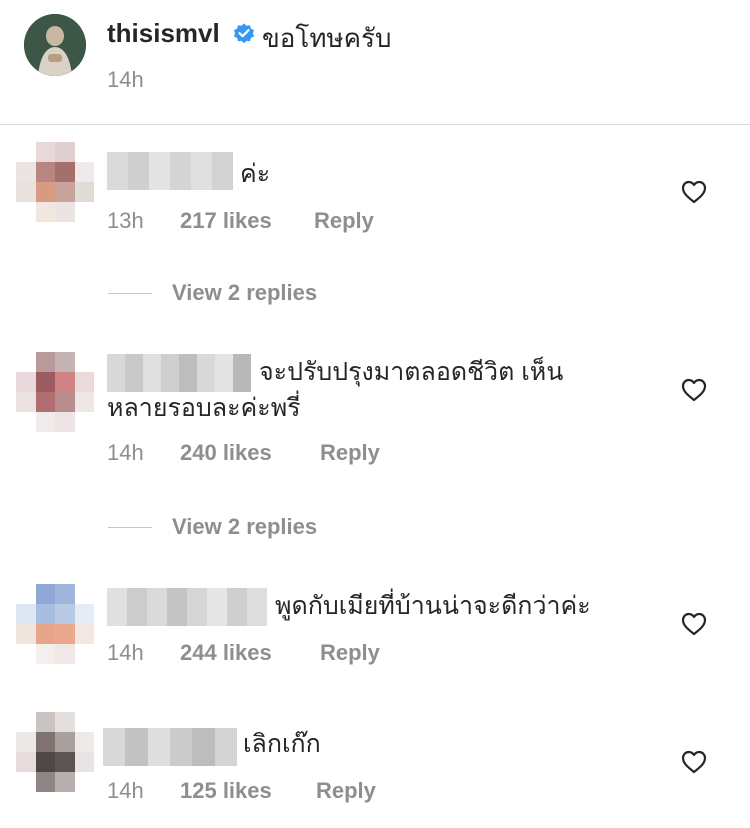 This screenshot has width=750, height=828. I want to click on caption-timestamp: 14h, so click(125, 79).